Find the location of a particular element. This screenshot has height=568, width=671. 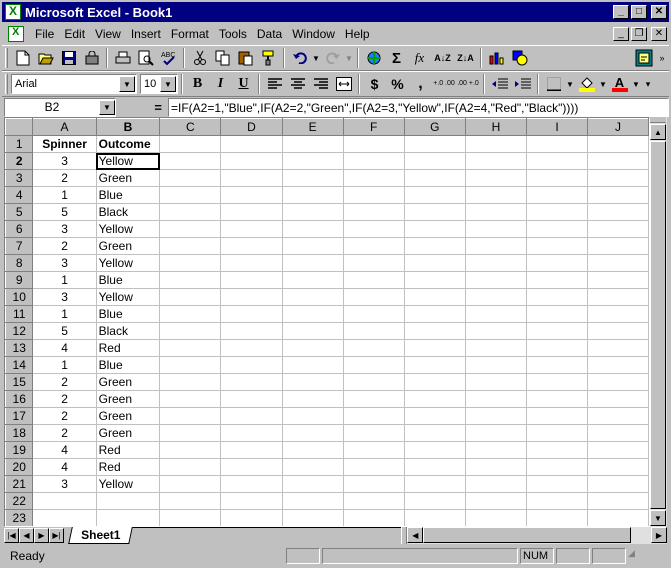

cell-a: 5 is located at coordinates (64, 212).